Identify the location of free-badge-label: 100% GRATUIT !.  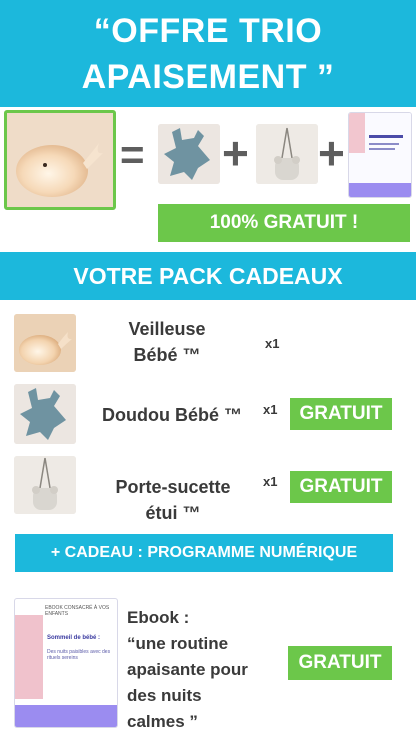
(284, 222).